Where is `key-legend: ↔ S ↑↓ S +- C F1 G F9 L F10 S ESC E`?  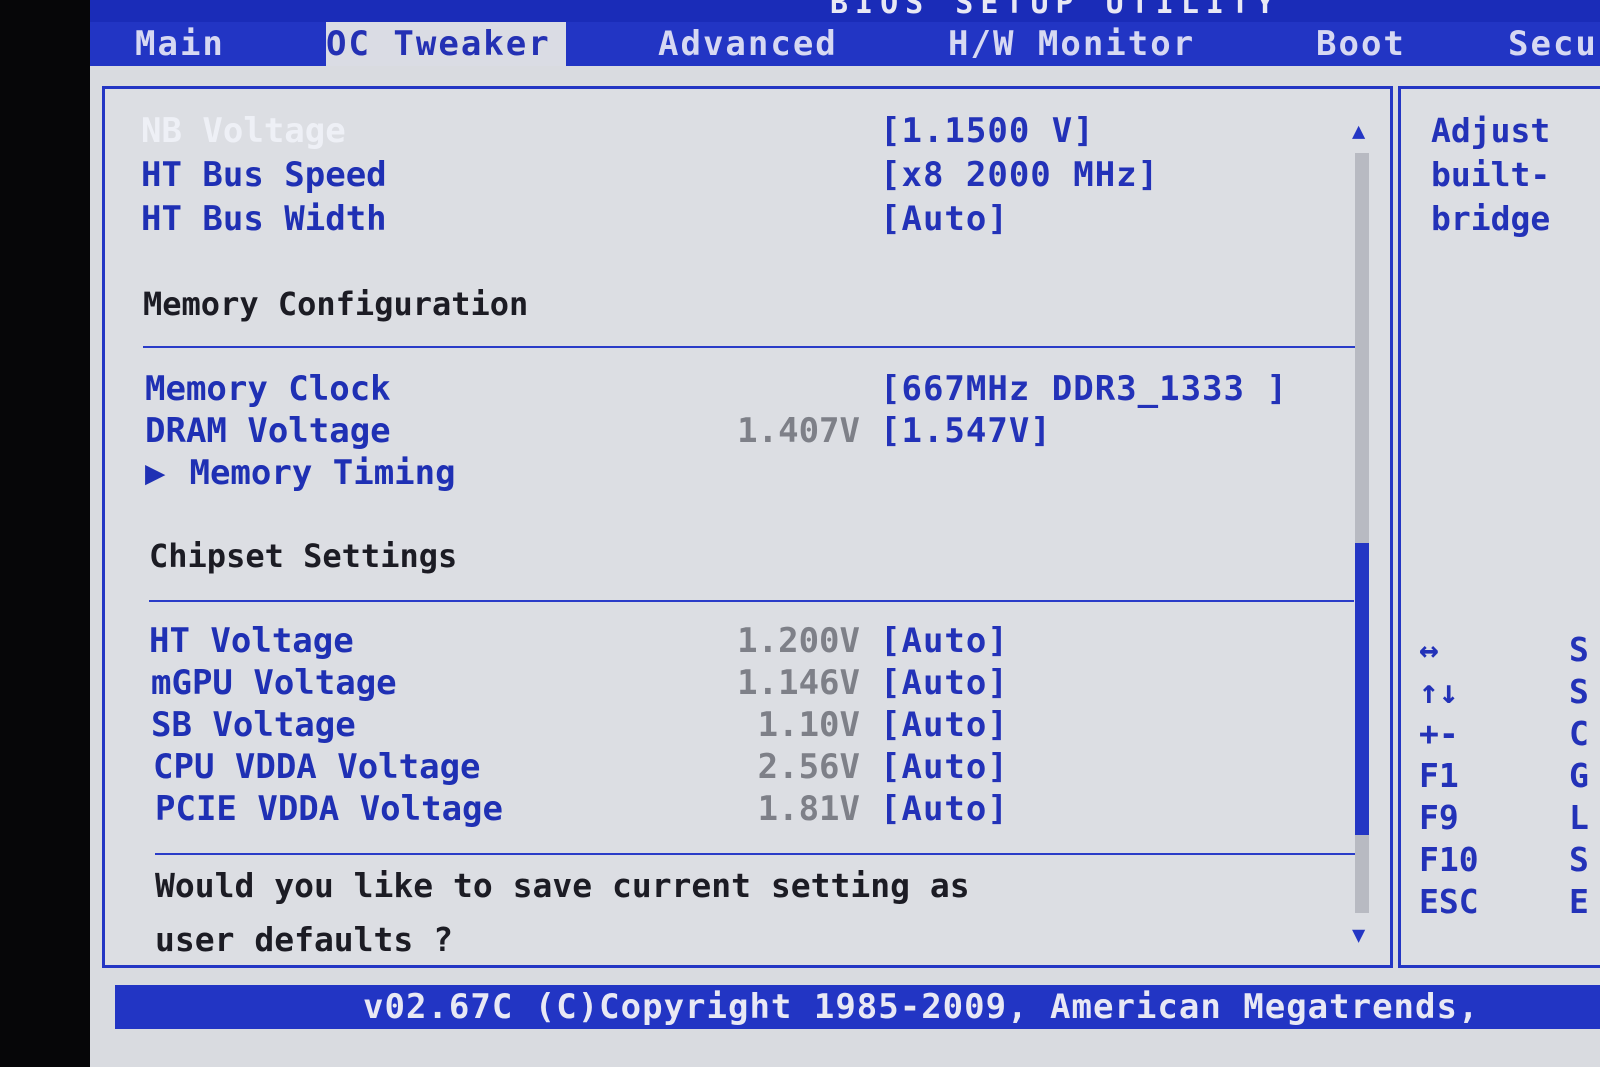
key-legend: ↔ S ↑↓ S +- C F1 G F9 L F10 S ESC E is located at coordinates (1504, 776).